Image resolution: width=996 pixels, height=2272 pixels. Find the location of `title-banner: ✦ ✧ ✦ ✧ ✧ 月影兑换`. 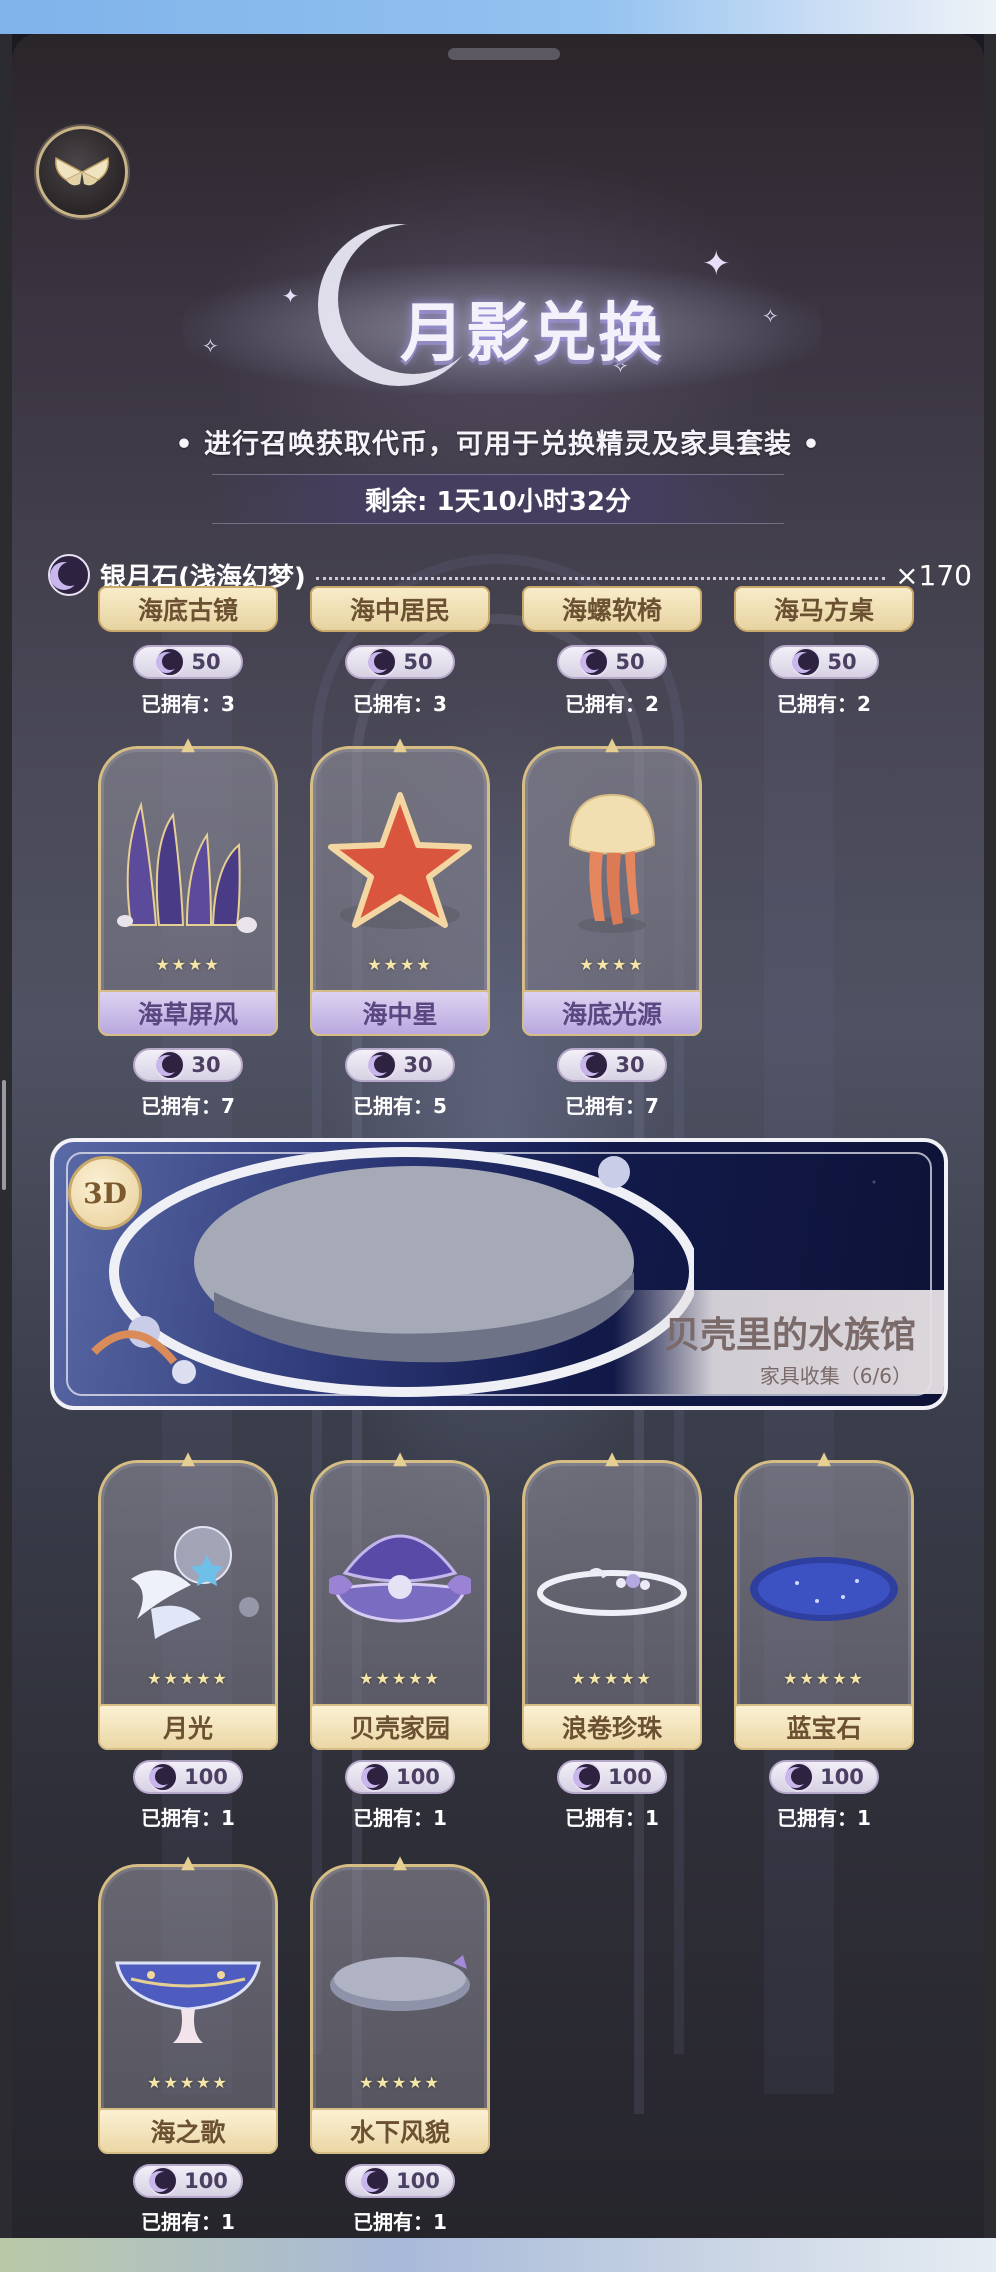

title-banner: ✦ ✧ ✦ ✧ ✧ 月影兑换 is located at coordinates (498, 309).